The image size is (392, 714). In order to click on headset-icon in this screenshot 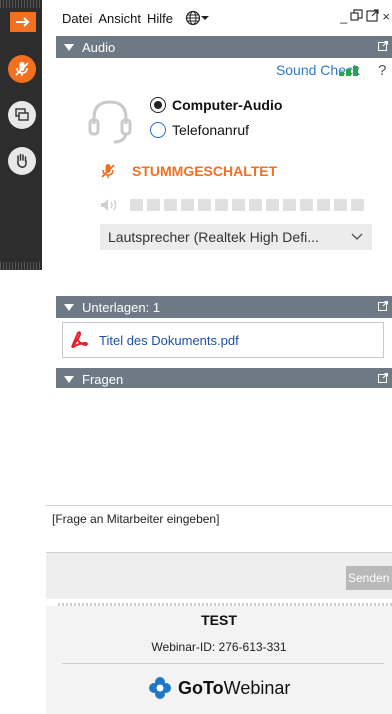, I will do `click(110, 122)`.